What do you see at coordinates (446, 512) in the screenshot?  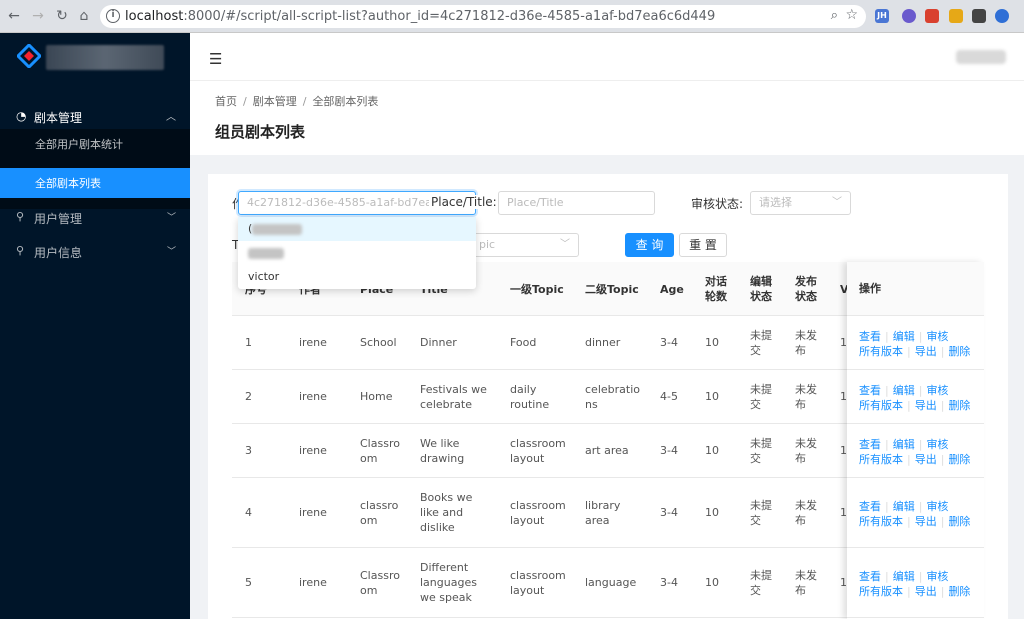 I see `cell-title: Books we like and dislike` at bounding box center [446, 512].